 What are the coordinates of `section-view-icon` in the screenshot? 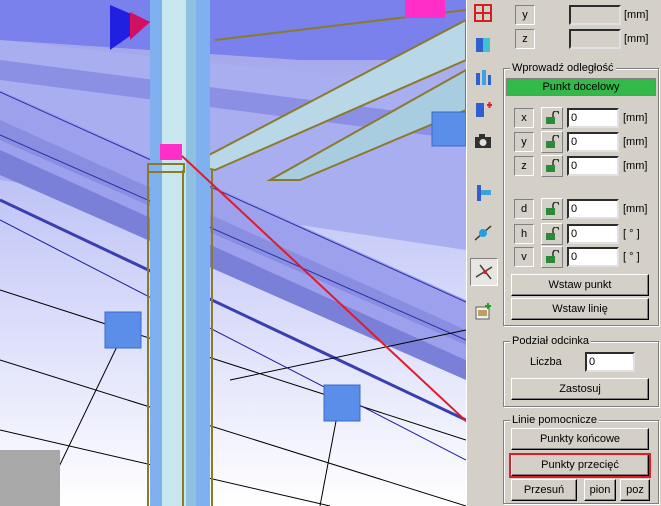 It's located at (483, 45).